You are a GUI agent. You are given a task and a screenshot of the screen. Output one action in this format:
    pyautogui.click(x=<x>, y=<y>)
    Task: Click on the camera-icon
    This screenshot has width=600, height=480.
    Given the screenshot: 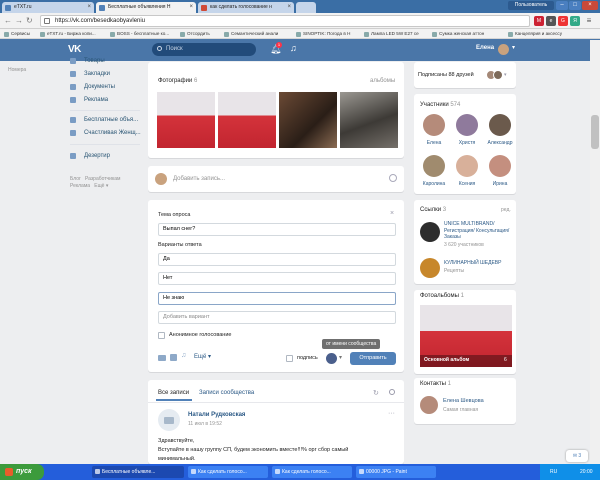 What is the action you would take?
    pyautogui.click(x=162, y=358)
    